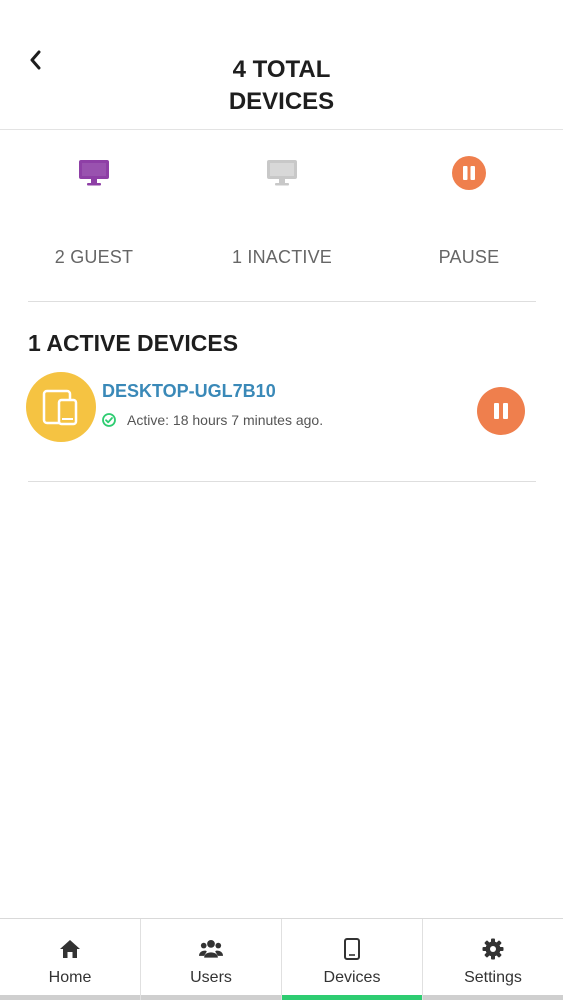  Describe the element at coordinates (70, 949) in the screenshot. I see `home-icon` at that location.